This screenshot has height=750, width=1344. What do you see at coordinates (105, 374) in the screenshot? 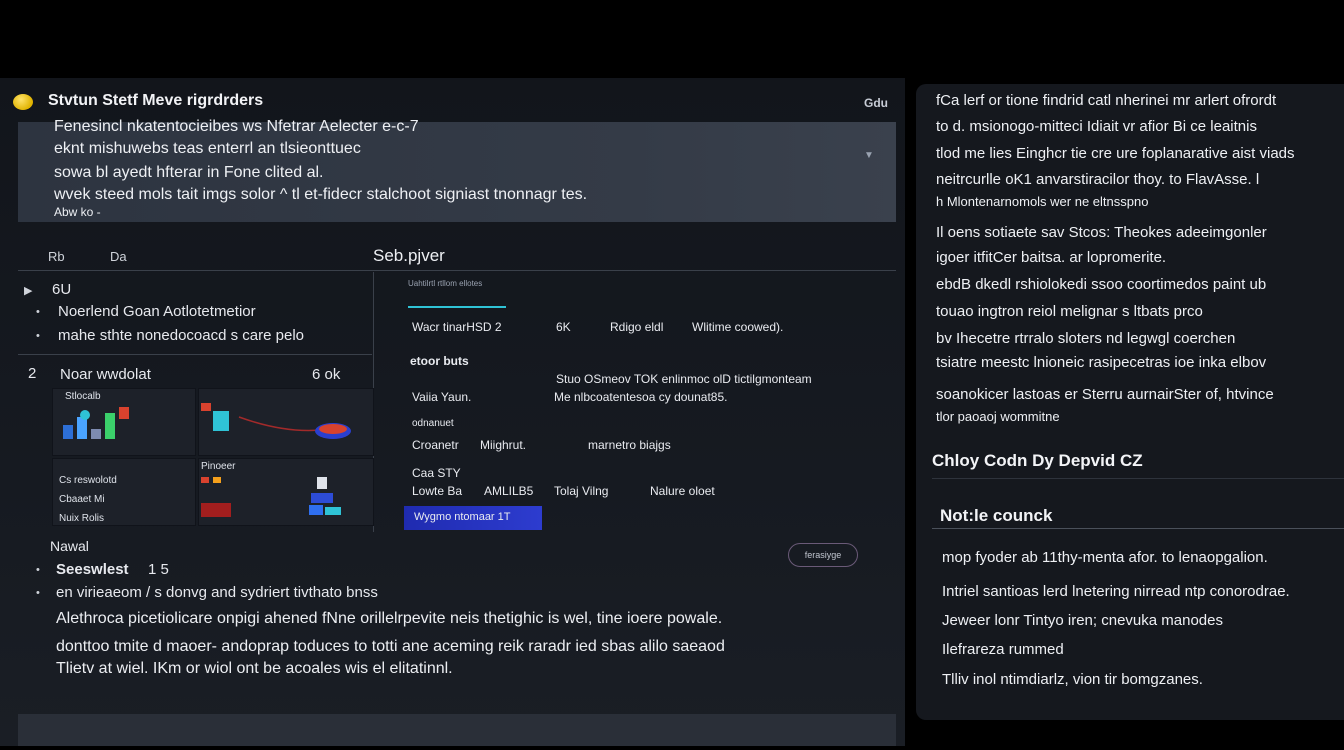
I see `grid-label: Noar wwdolat` at bounding box center [105, 374].